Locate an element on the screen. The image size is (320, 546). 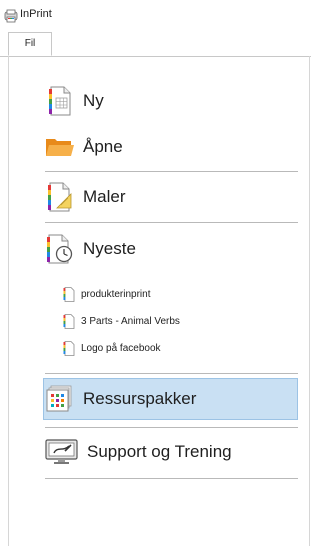
new-document-icon is located at coordinates (60, 101).